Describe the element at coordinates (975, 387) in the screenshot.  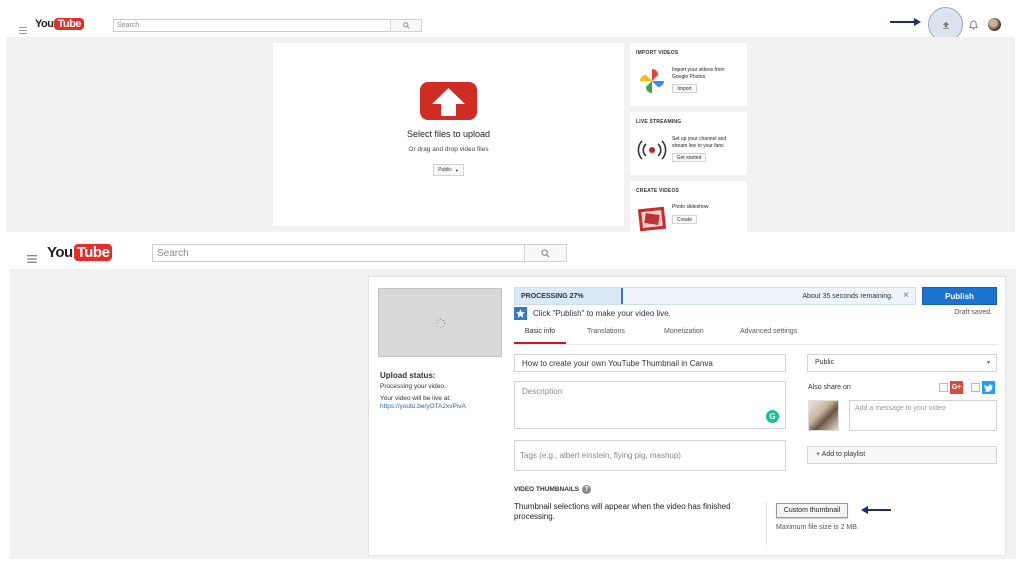
I see `twitter-checkbox` at that location.